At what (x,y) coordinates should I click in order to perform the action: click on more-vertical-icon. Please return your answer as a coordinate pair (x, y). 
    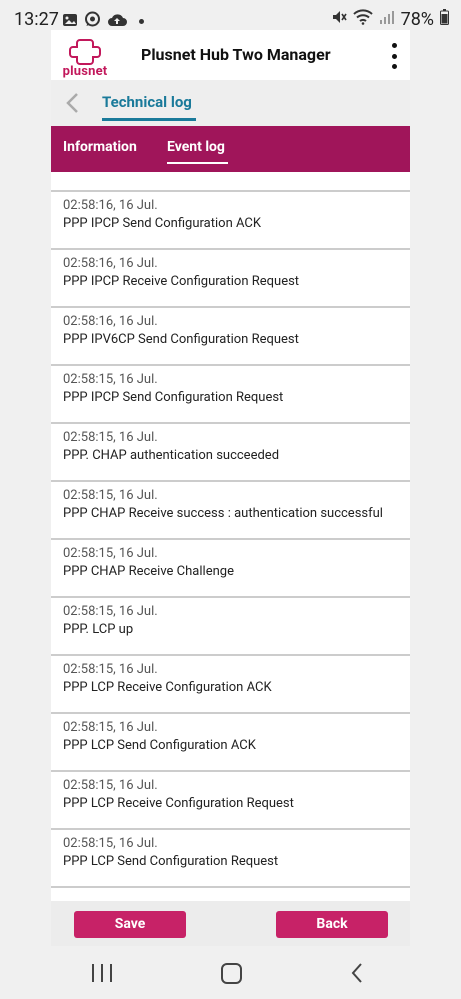
    Looking at the image, I should click on (394, 56).